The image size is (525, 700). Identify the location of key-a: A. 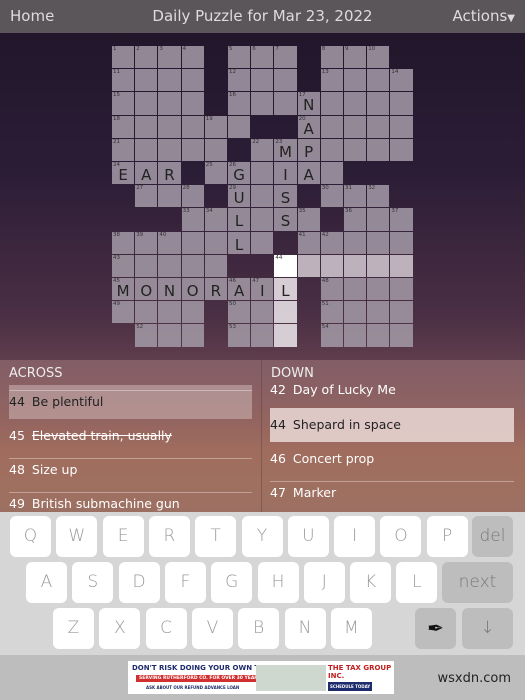
(46, 582).